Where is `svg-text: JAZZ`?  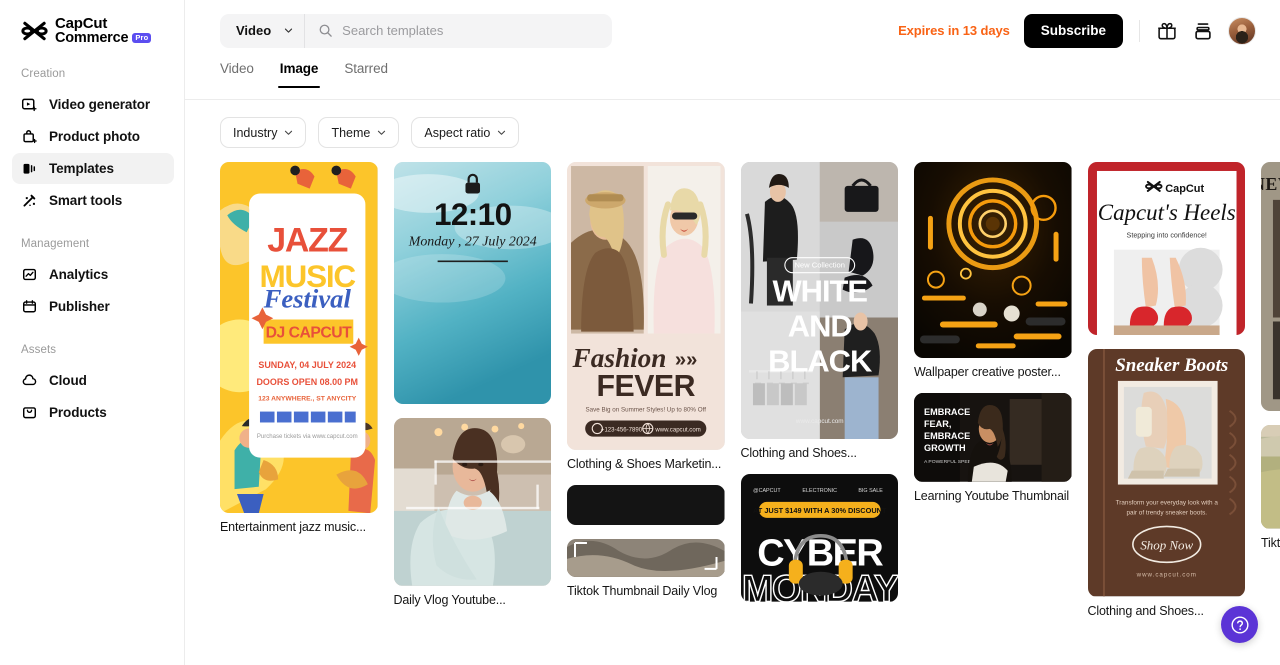 svg-text: JAZZ is located at coordinates (307, 241).